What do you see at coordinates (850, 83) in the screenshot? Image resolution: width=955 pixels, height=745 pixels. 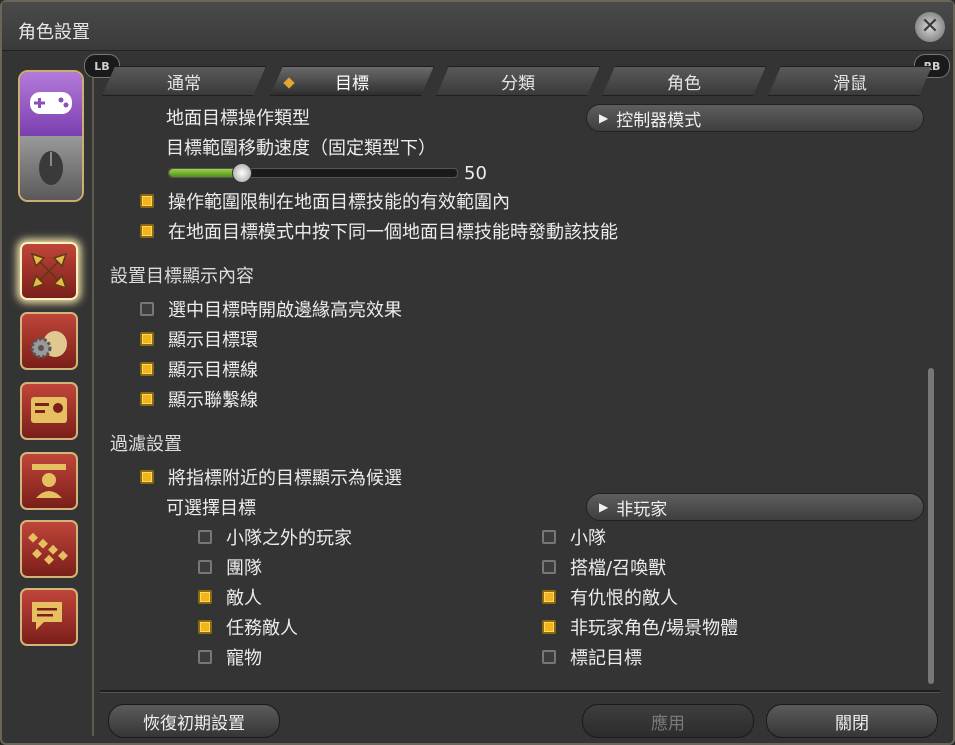 I see `tab-label: 滑鼠` at bounding box center [850, 83].